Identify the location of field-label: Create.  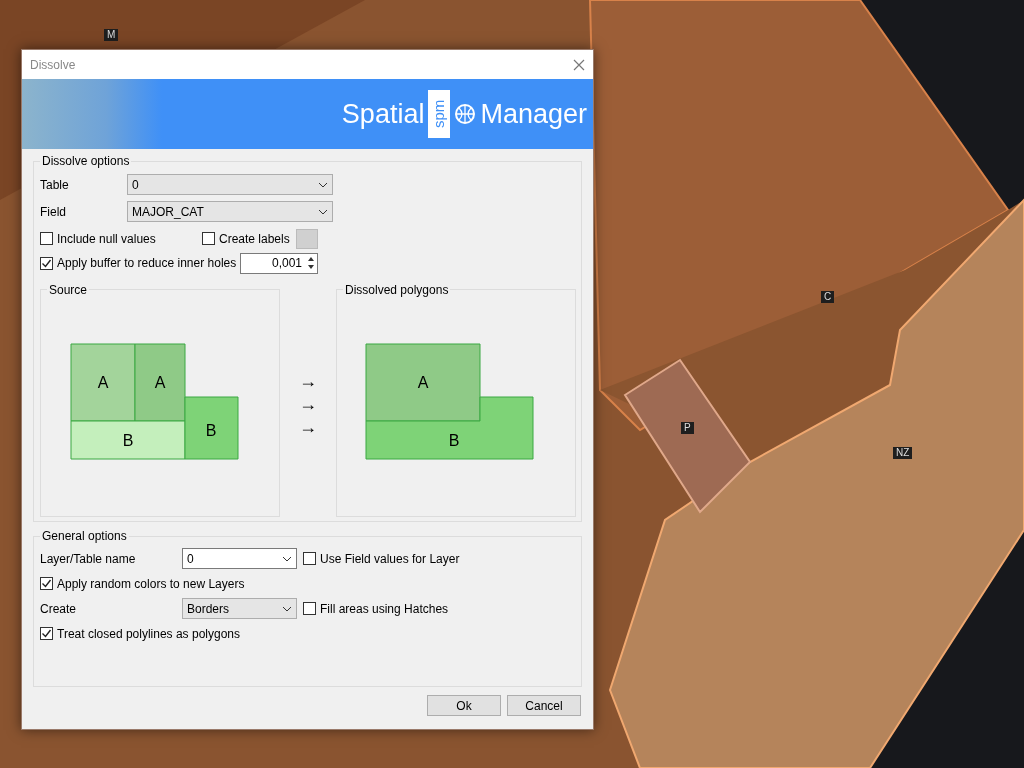
(59, 609).